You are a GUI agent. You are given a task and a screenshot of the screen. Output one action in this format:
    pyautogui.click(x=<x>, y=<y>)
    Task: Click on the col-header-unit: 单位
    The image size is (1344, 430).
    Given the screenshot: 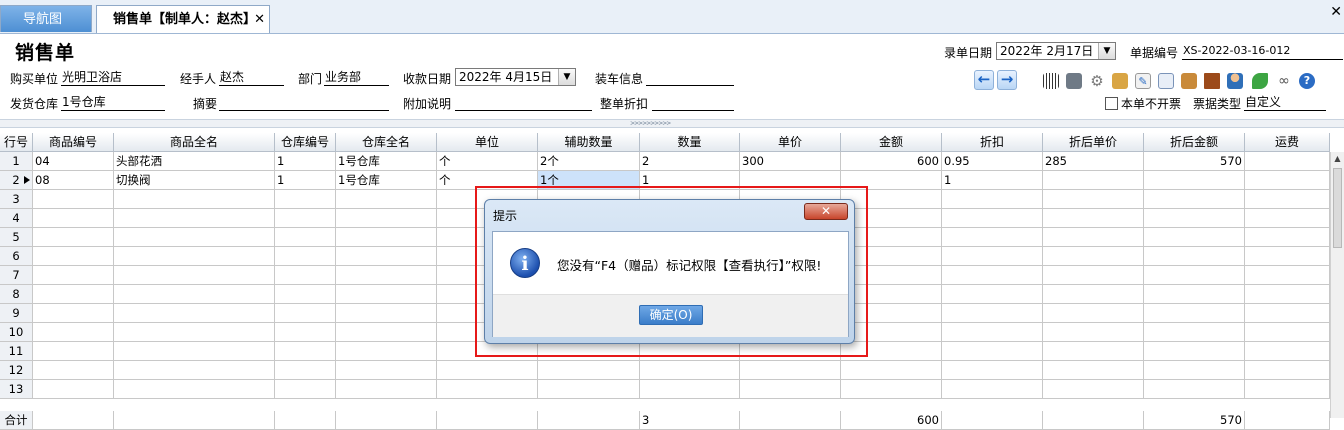 What is the action you would take?
    pyautogui.click(x=487, y=142)
    